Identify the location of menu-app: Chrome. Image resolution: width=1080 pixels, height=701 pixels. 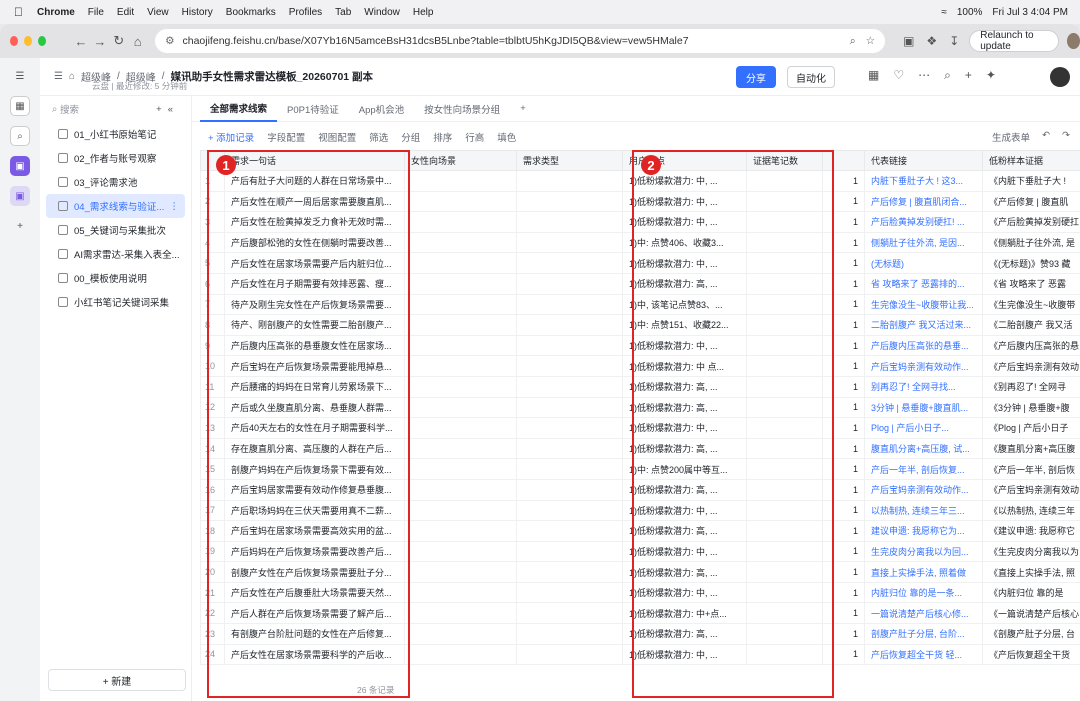
(56, 12).